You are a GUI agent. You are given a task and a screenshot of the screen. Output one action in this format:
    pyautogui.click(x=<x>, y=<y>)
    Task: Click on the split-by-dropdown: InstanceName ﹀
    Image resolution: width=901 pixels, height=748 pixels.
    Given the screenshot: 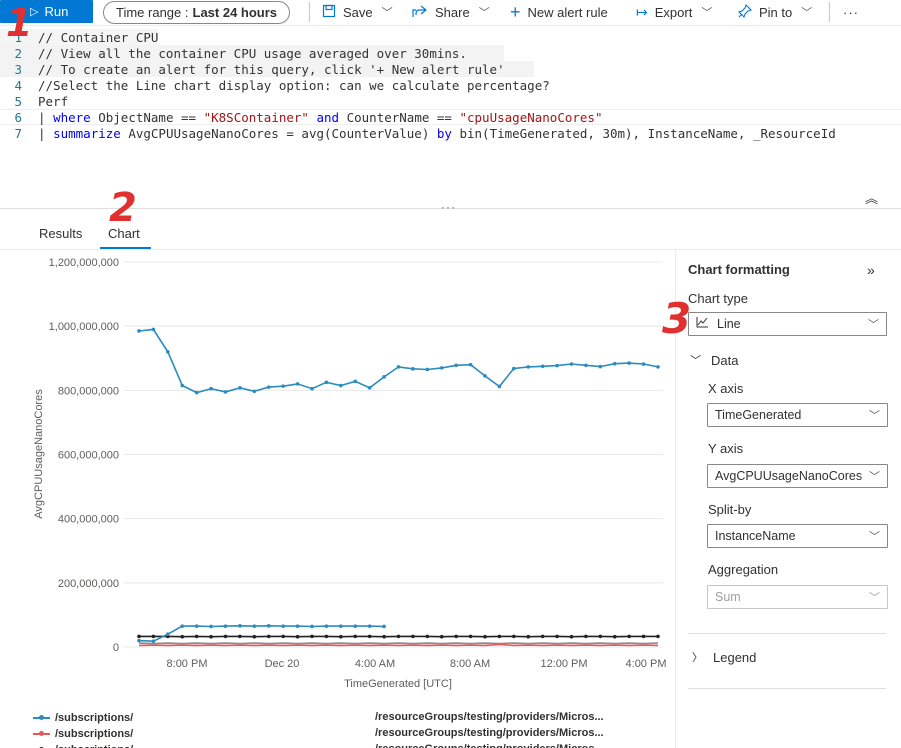 What is the action you would take?
    pyautogui.click(x=797, y=536)
    